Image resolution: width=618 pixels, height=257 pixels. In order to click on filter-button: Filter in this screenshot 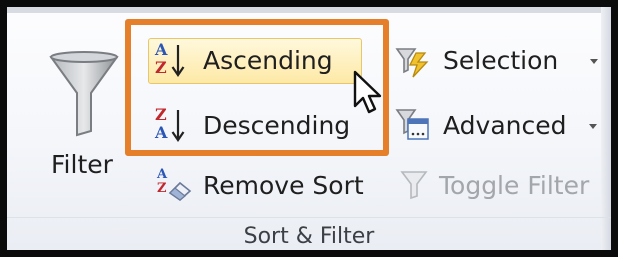, I will do `click(77, 118)`.